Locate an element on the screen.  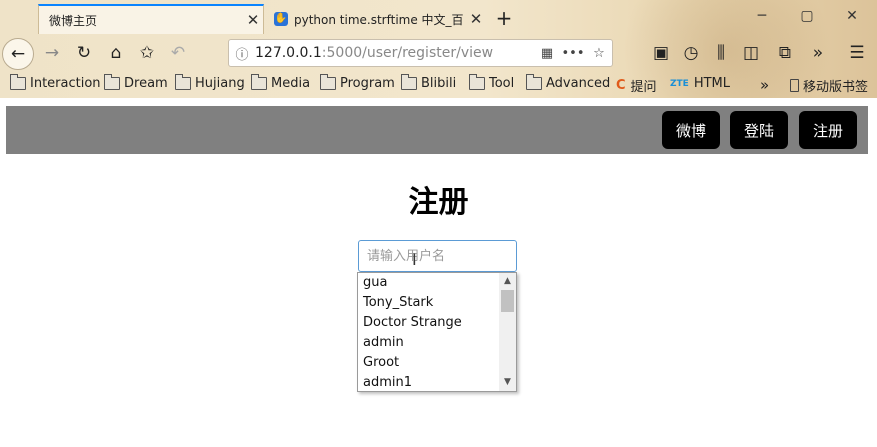
bookmark-label: Tool is located at coordinates (502, 83).